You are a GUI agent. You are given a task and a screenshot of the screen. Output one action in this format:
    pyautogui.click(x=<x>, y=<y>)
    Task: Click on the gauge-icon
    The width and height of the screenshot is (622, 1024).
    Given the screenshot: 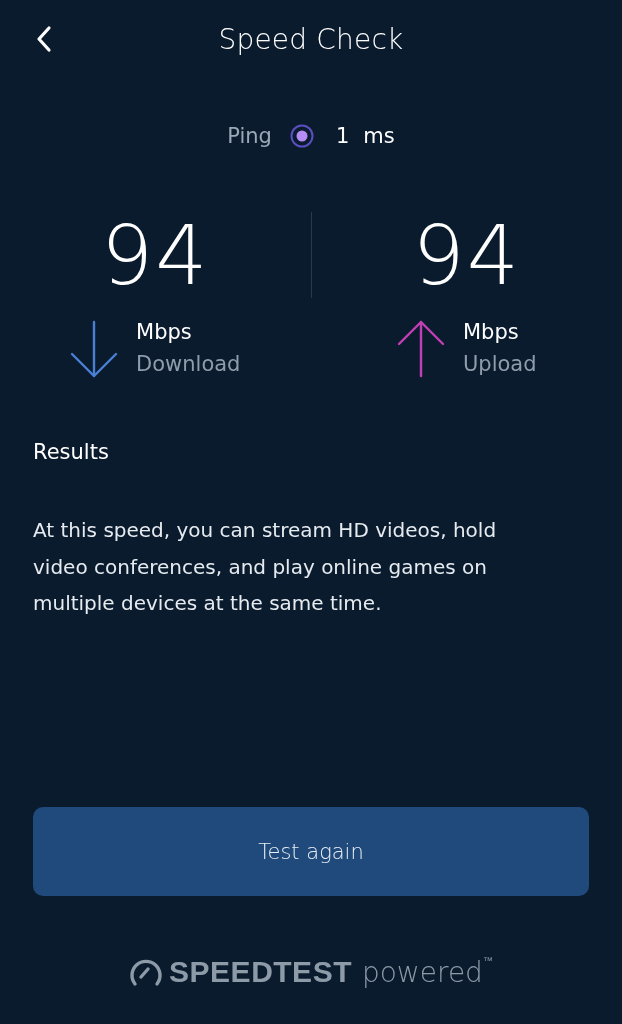 What is the action you would take?
    pyautogui.click(x=146, y=972)
    